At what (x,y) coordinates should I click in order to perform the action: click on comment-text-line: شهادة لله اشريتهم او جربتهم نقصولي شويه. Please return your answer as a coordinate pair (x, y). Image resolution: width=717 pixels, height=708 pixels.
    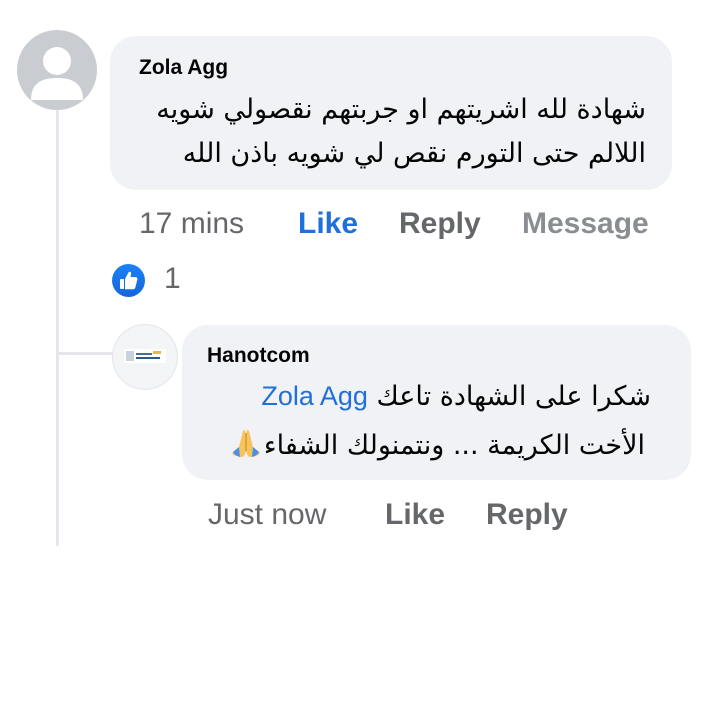
    Looking at the image, I should click on (401, 109).